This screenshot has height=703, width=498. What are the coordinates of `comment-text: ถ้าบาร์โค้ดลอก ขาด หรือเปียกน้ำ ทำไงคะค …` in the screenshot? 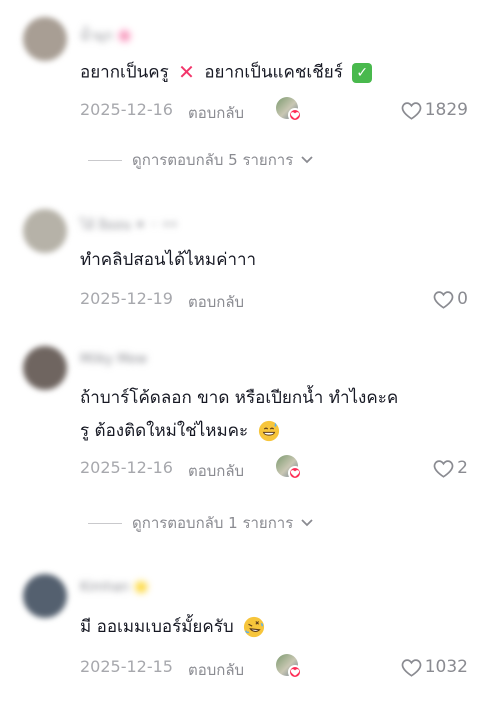 It's located at (265, 415).